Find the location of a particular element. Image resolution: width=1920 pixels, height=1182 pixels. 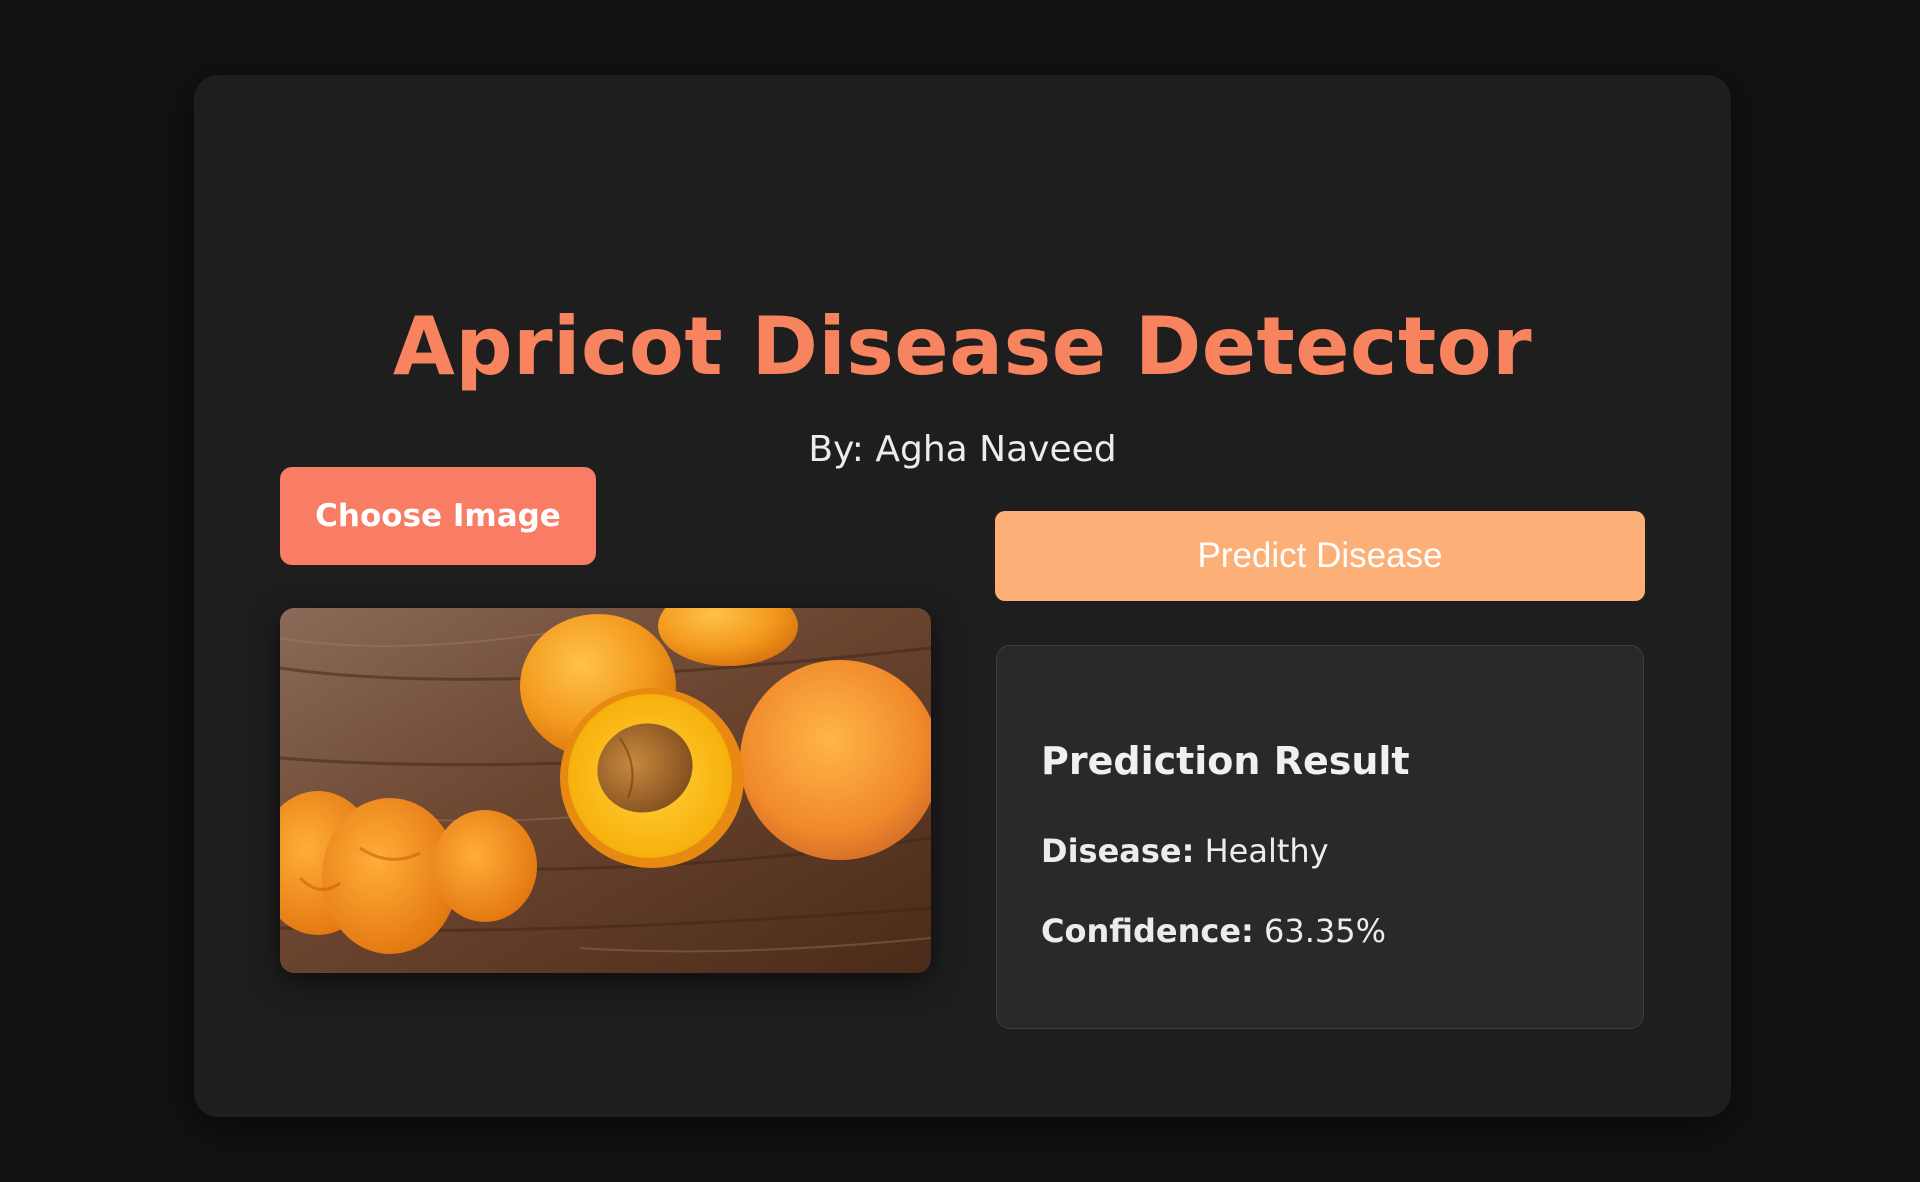

confidence-line: Confidence: 63.35% is located at coordinates (1213, 931).